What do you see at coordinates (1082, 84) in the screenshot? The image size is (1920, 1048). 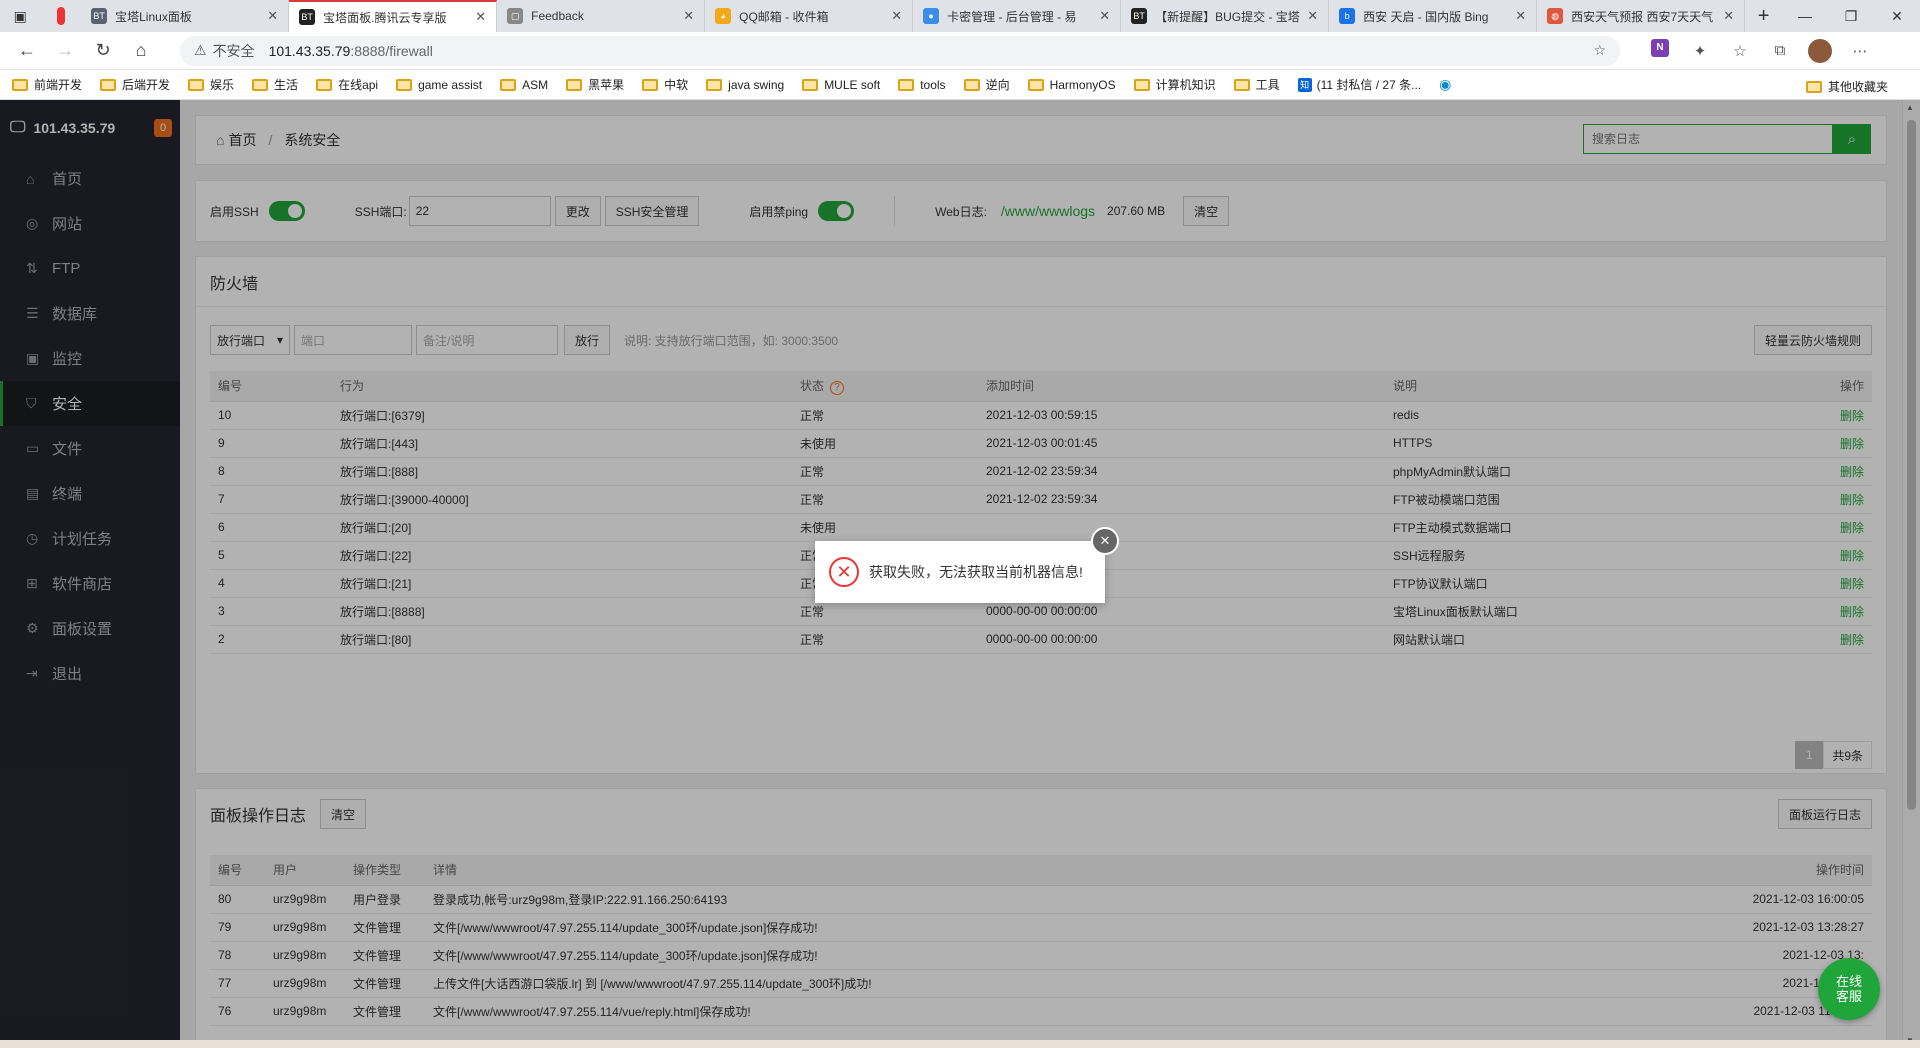 I see `bookmark-label: HarmonyOS` at bounding box center [1082, 84].